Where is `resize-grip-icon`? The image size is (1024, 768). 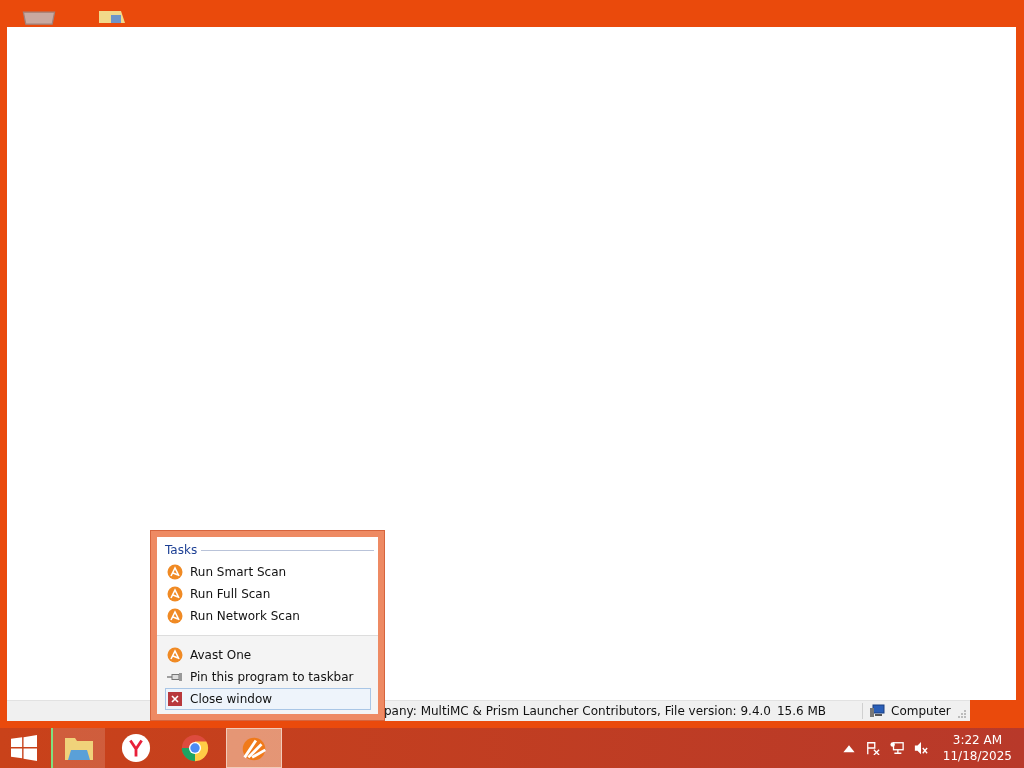 resize-grip-icon is located at coordinates (962, 714).